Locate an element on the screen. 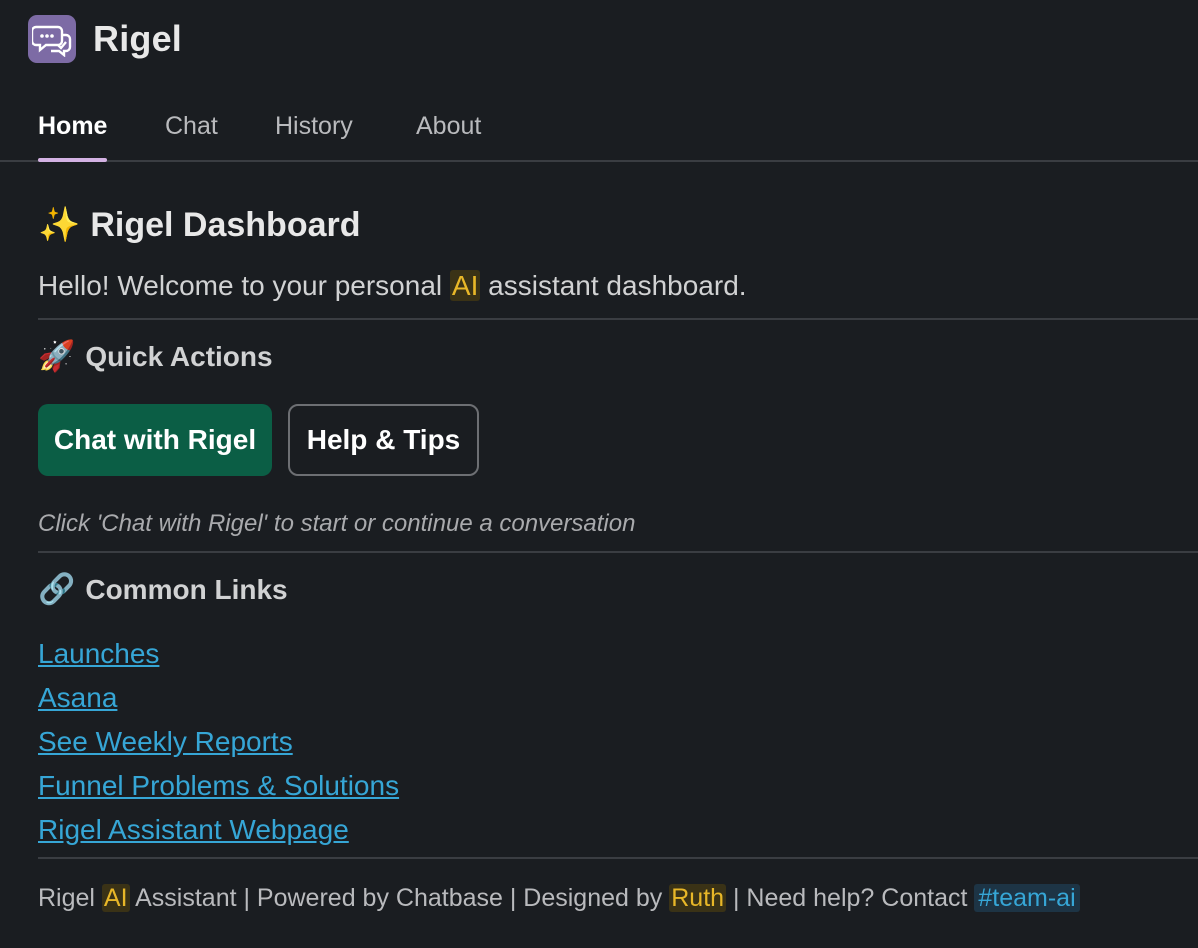 The width and height of the screenshot is (1198, 948). team-ai-channel-link: #team-ai is located at coordinates (1027, 898).